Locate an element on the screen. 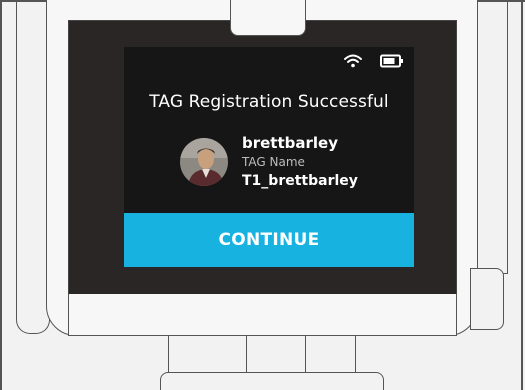  battery-icon is located at coordinates (392, 62).